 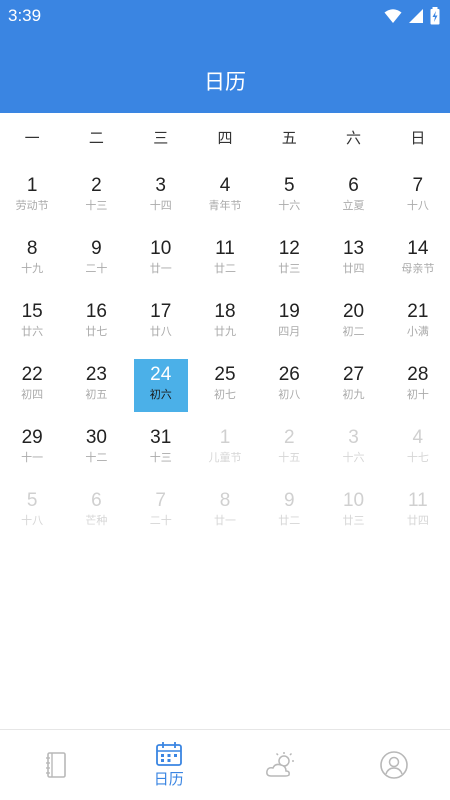 What do you see at coordinates (32, 327) in the screenshot?
I see `day-cell: 15 廿六` at bounding box center [32, 327].